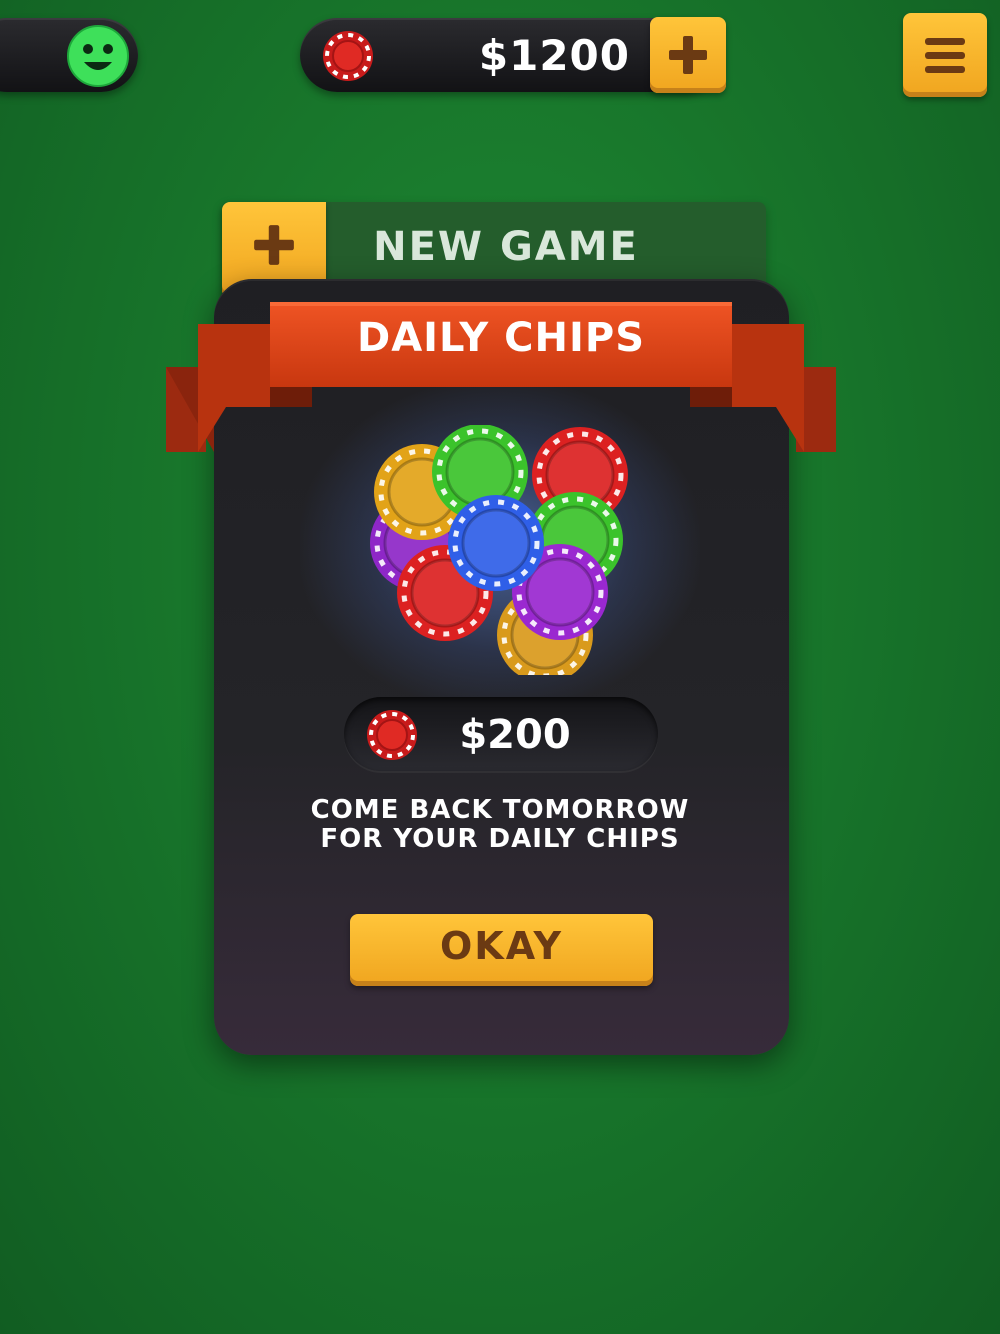 Image resolution: width=1000 pixels, height=1334 pixels. Describe the element at coordinates (500, 550) in the screenshot. I see `chip-pile-icon` at that location.